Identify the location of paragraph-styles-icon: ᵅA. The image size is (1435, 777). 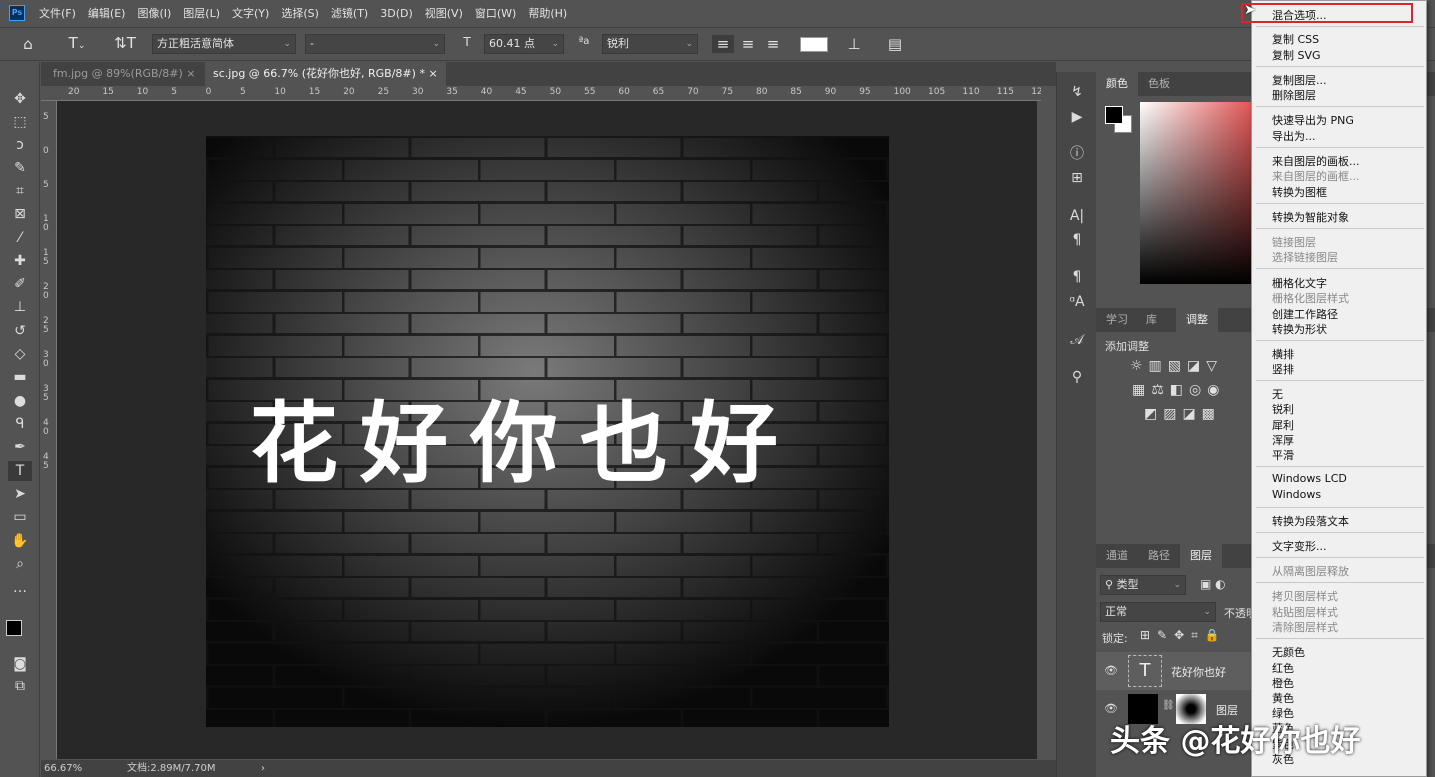
(1077, 302).